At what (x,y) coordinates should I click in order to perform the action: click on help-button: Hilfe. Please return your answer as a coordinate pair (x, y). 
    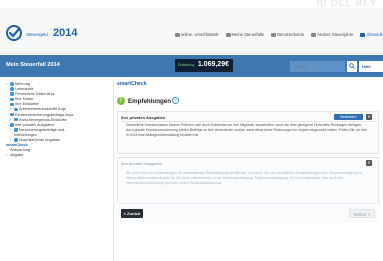
    Looking at the image, I should click on (371, 66).